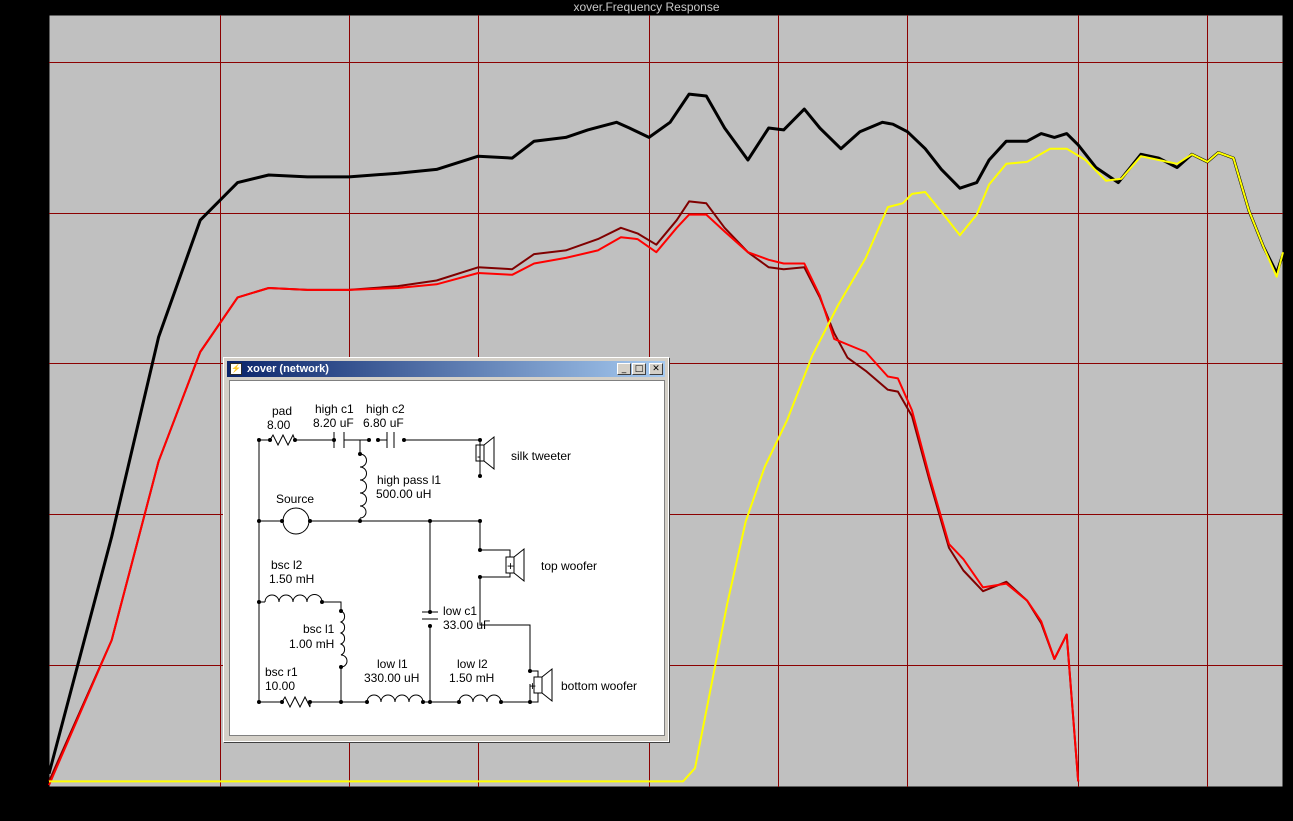  Describe the element at coordinates (489, 453) in the screenshot. I see `tweeter-cone` at that location.